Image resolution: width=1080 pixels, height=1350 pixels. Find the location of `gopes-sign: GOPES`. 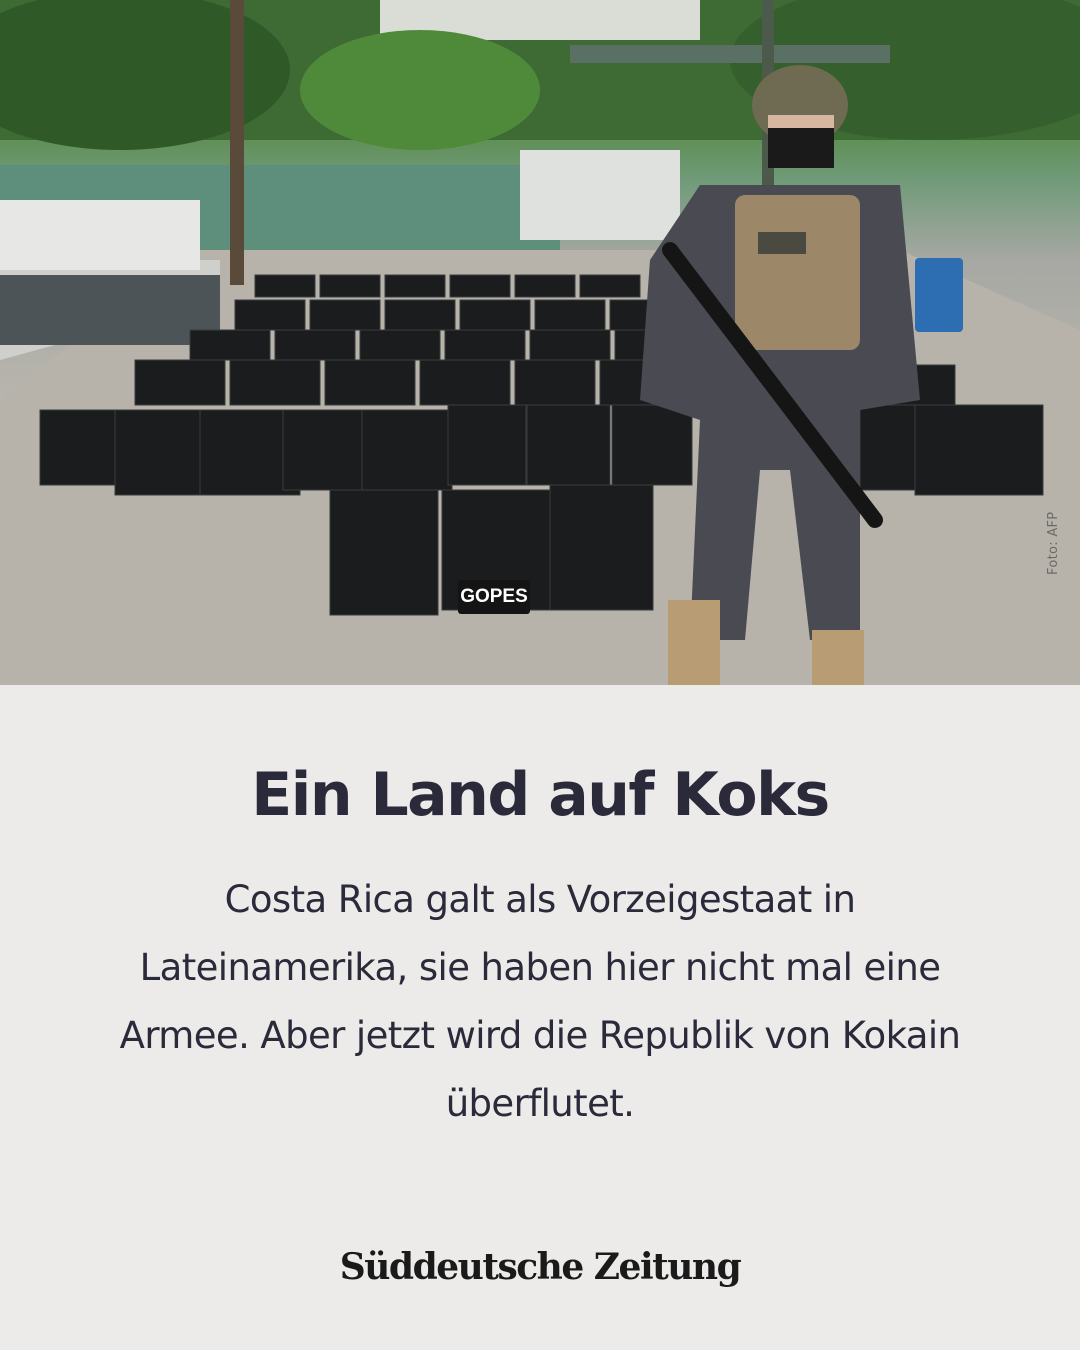

gopes-sign: GOPES is located at coordinates (494, 597).